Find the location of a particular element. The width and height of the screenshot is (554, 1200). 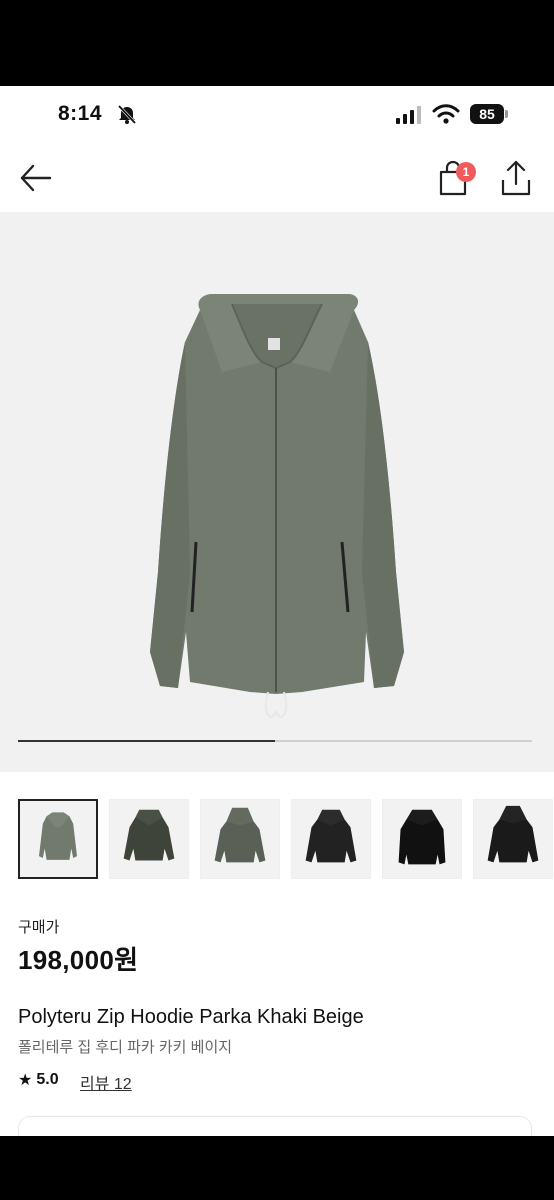

status-bar: 8:14 85 is located at coordinates (277, 115).